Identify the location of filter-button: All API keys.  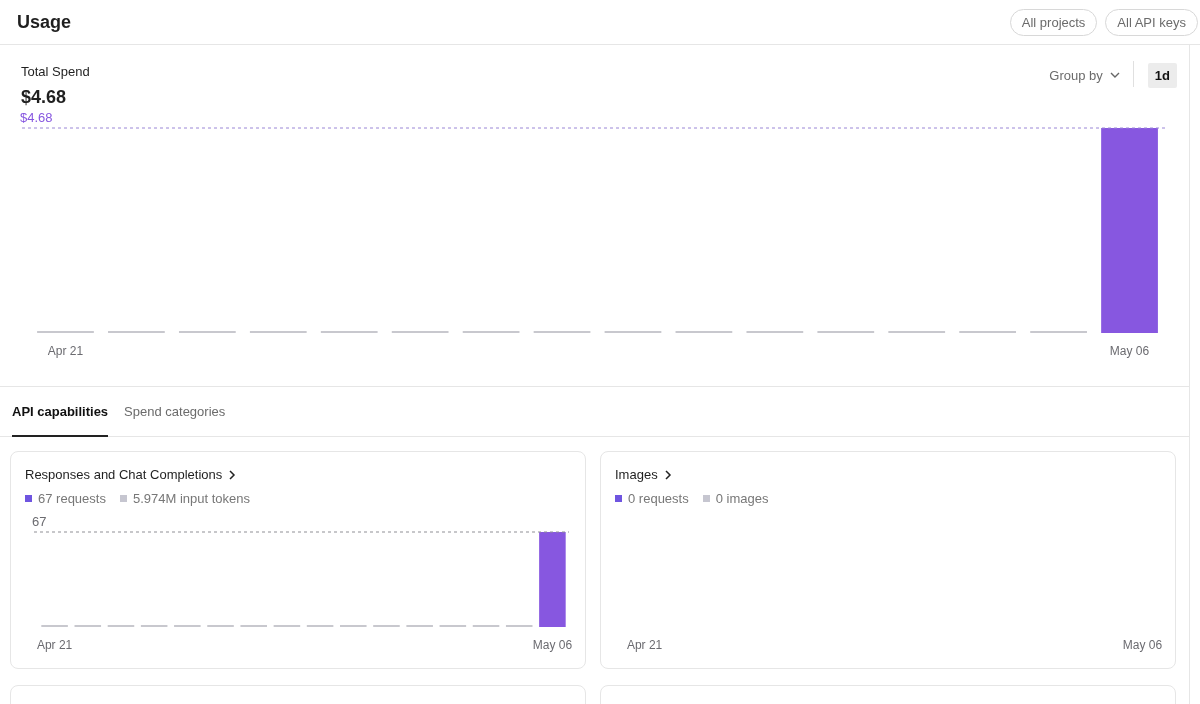
(1151, 22).